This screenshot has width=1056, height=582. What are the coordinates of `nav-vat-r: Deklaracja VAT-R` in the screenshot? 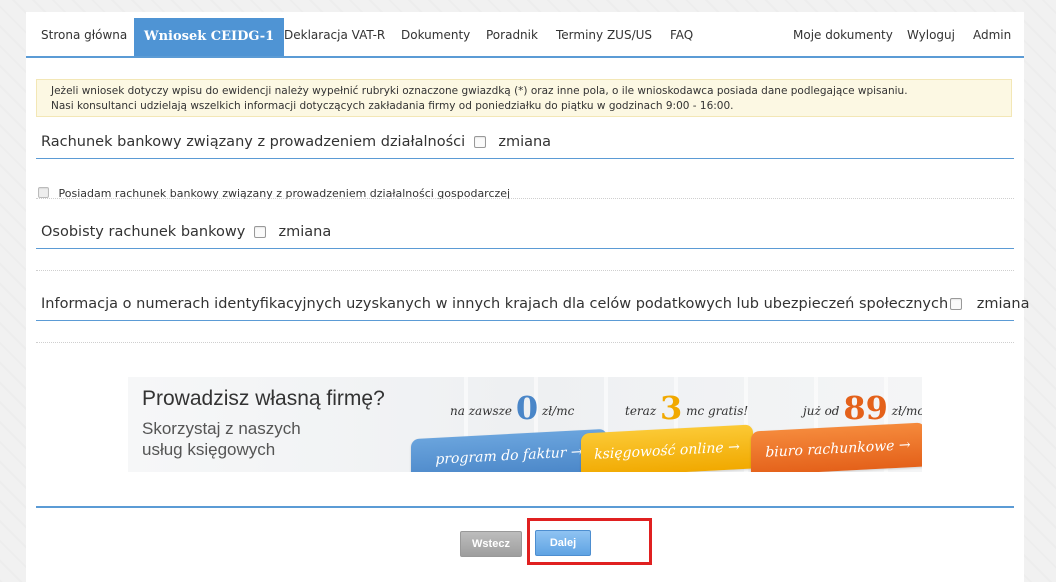 It's located at (334, 35).